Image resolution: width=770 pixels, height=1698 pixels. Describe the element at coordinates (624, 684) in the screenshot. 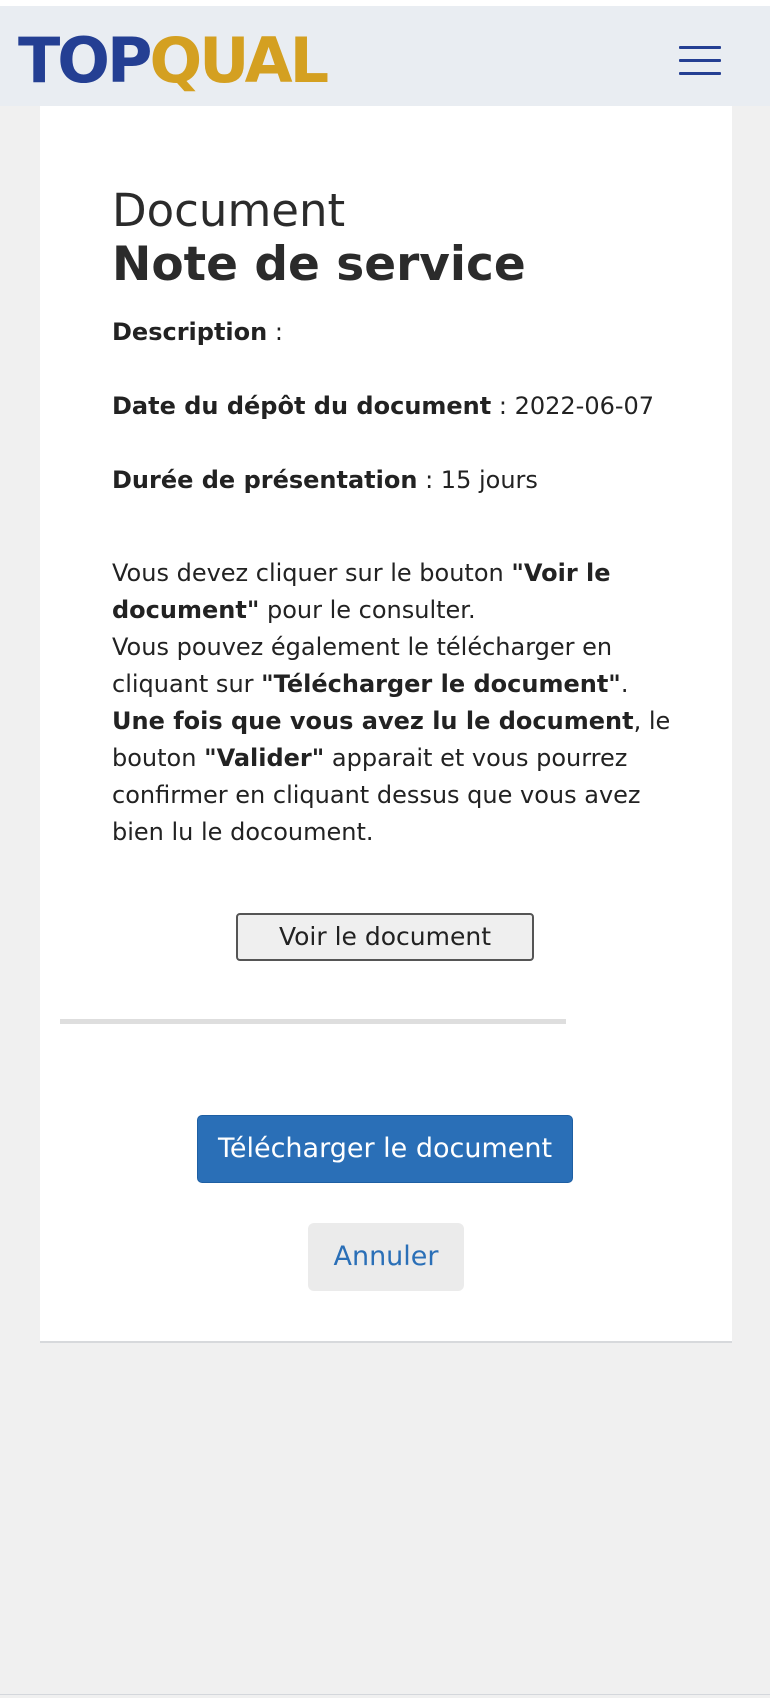

I see `instructions-fragment: .` at that location.